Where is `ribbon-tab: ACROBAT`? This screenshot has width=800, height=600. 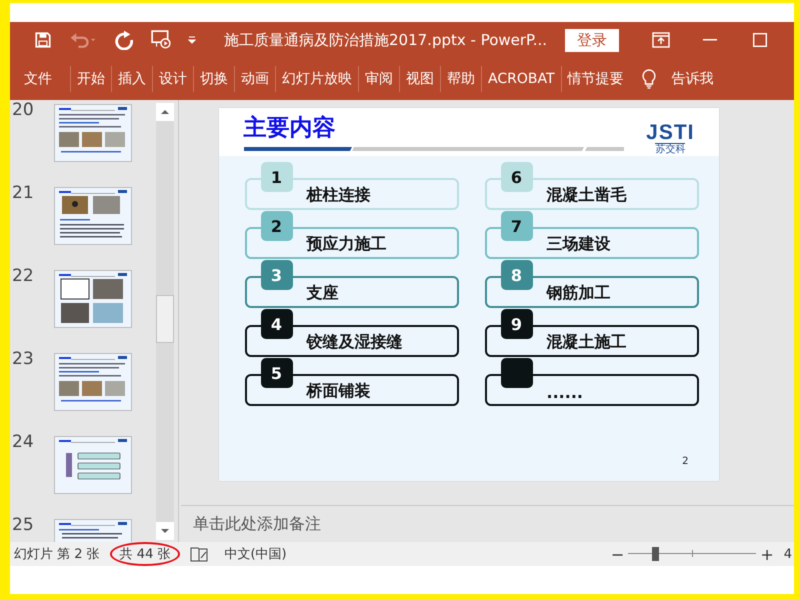
ribbon-tab: ACROBAT is located at coordinates (520, 79).